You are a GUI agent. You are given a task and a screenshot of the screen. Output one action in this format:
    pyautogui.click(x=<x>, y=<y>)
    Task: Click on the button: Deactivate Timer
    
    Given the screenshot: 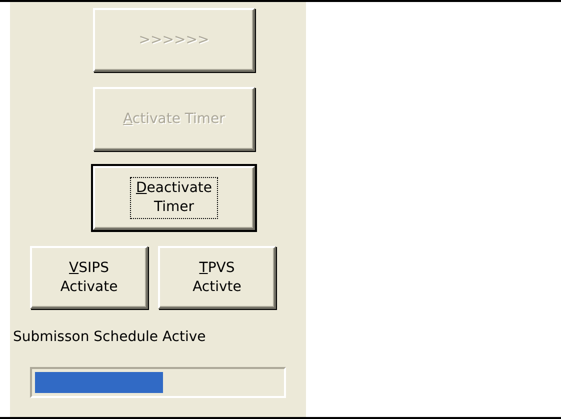 What is the action you would take?
    pyautogui.click(x=174, y=198)
    